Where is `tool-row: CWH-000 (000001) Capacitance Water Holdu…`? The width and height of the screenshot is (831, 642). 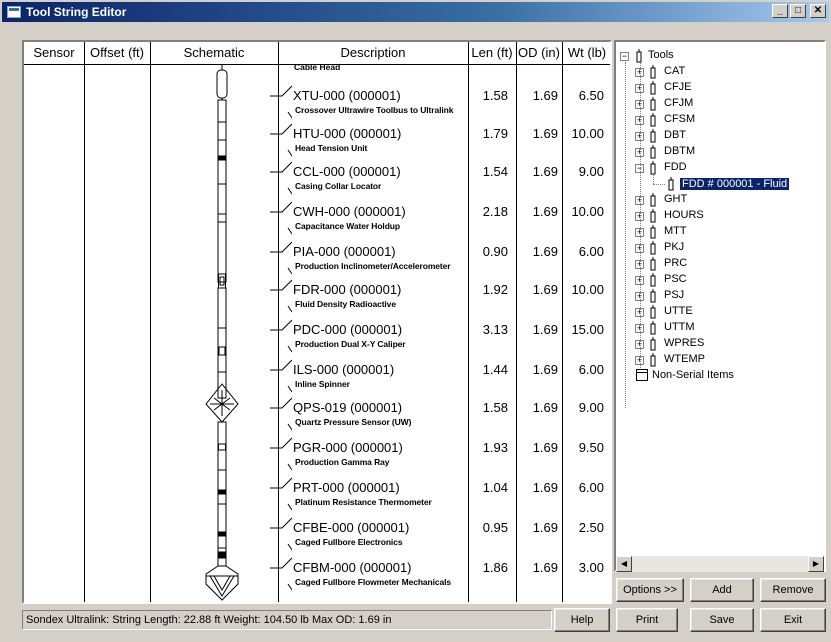
tool-row: CWH-000 (000001) Capacitance Water Holdu… is located at coordinates (440, 217).